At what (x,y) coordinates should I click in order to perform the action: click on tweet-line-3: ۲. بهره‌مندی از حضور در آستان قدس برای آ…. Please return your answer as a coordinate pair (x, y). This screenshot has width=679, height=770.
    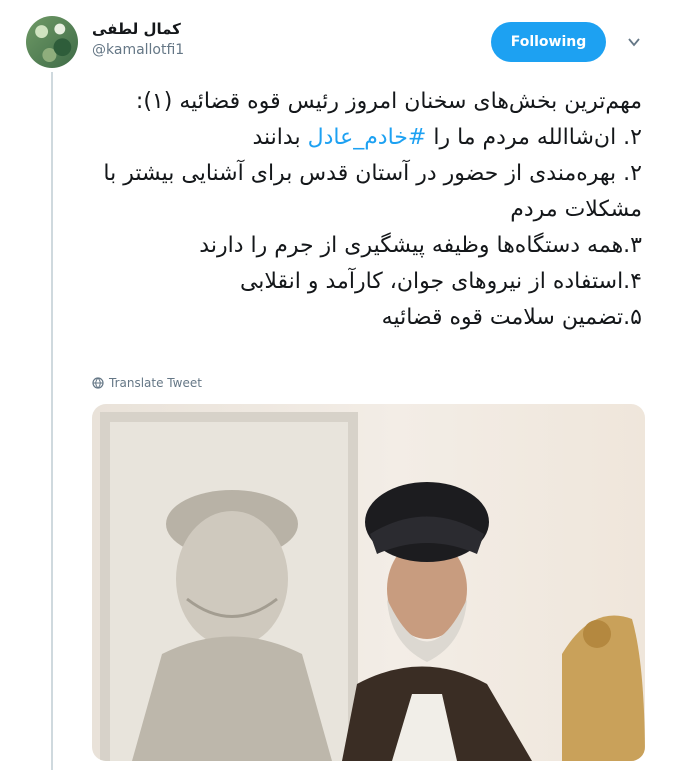
    Looking at the image, I should click on (372, 191).